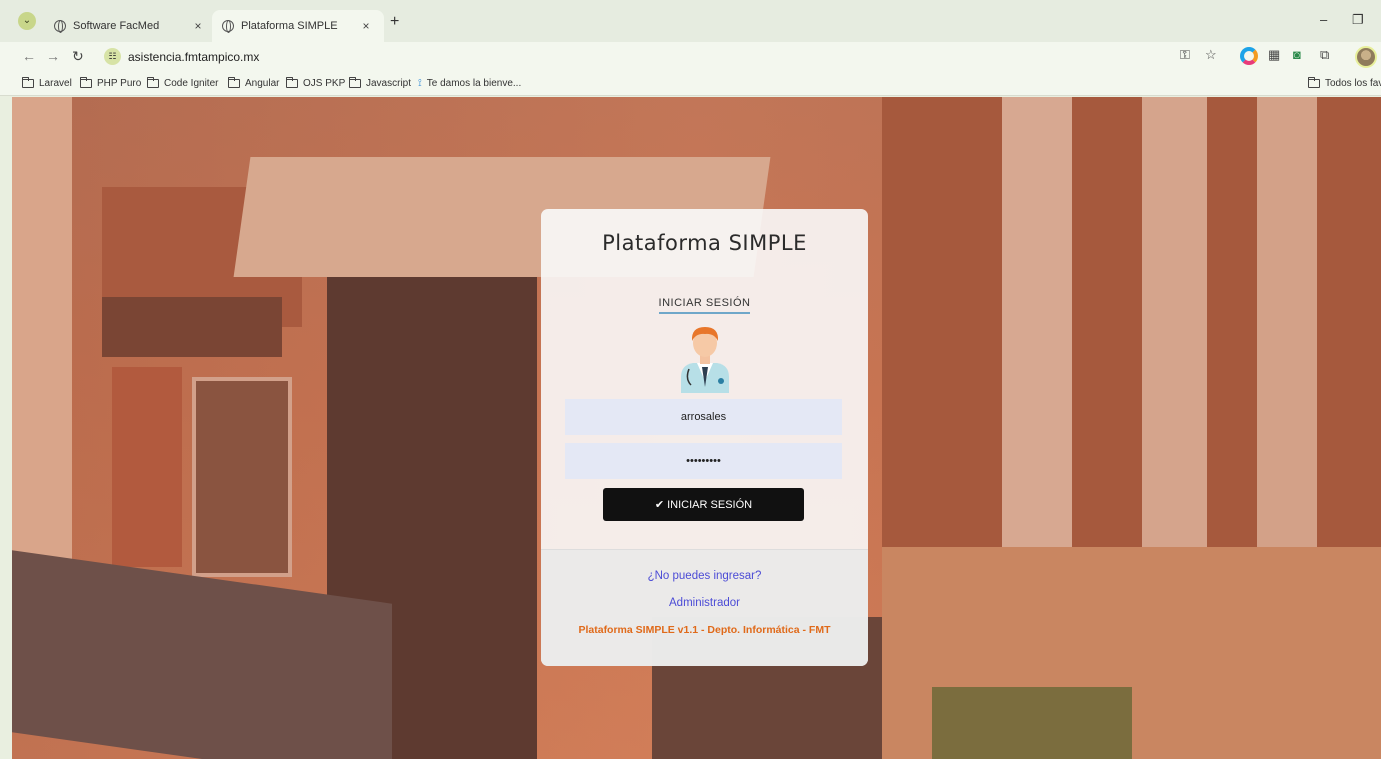 The image size is (1381, 759). Describe the element at coordinates (659, 505) in the screenshot. I see `checkmark-icon: ✔` at that location.